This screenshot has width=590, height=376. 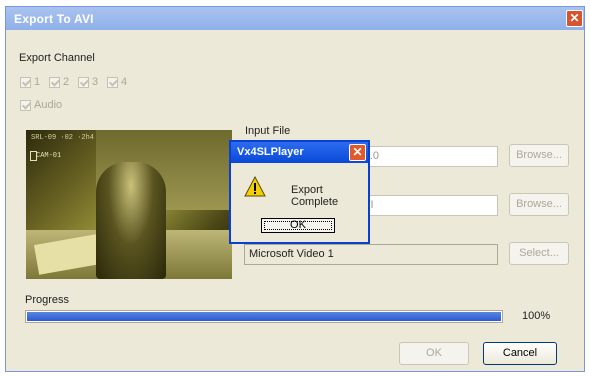 What do you see at coordinates (536, 316) in the screenshot?
I see `progress-percent: 100%` at bounding box center [536, 316].